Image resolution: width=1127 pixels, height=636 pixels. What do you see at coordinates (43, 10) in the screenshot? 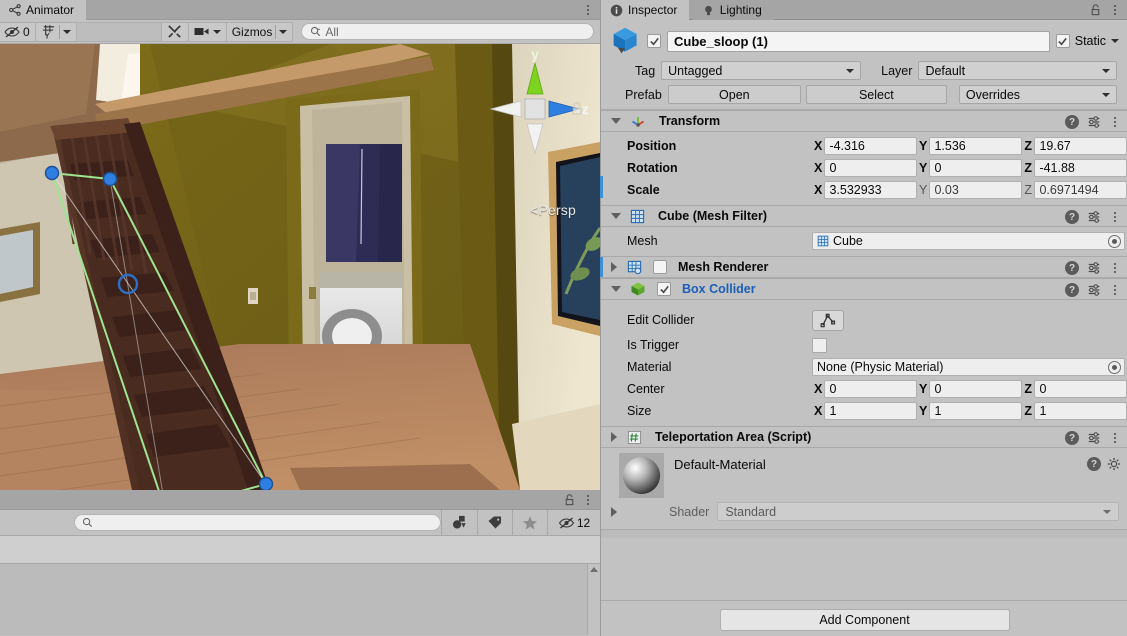
I see `tab-animator: Animator` at bounding box center [43, 10].